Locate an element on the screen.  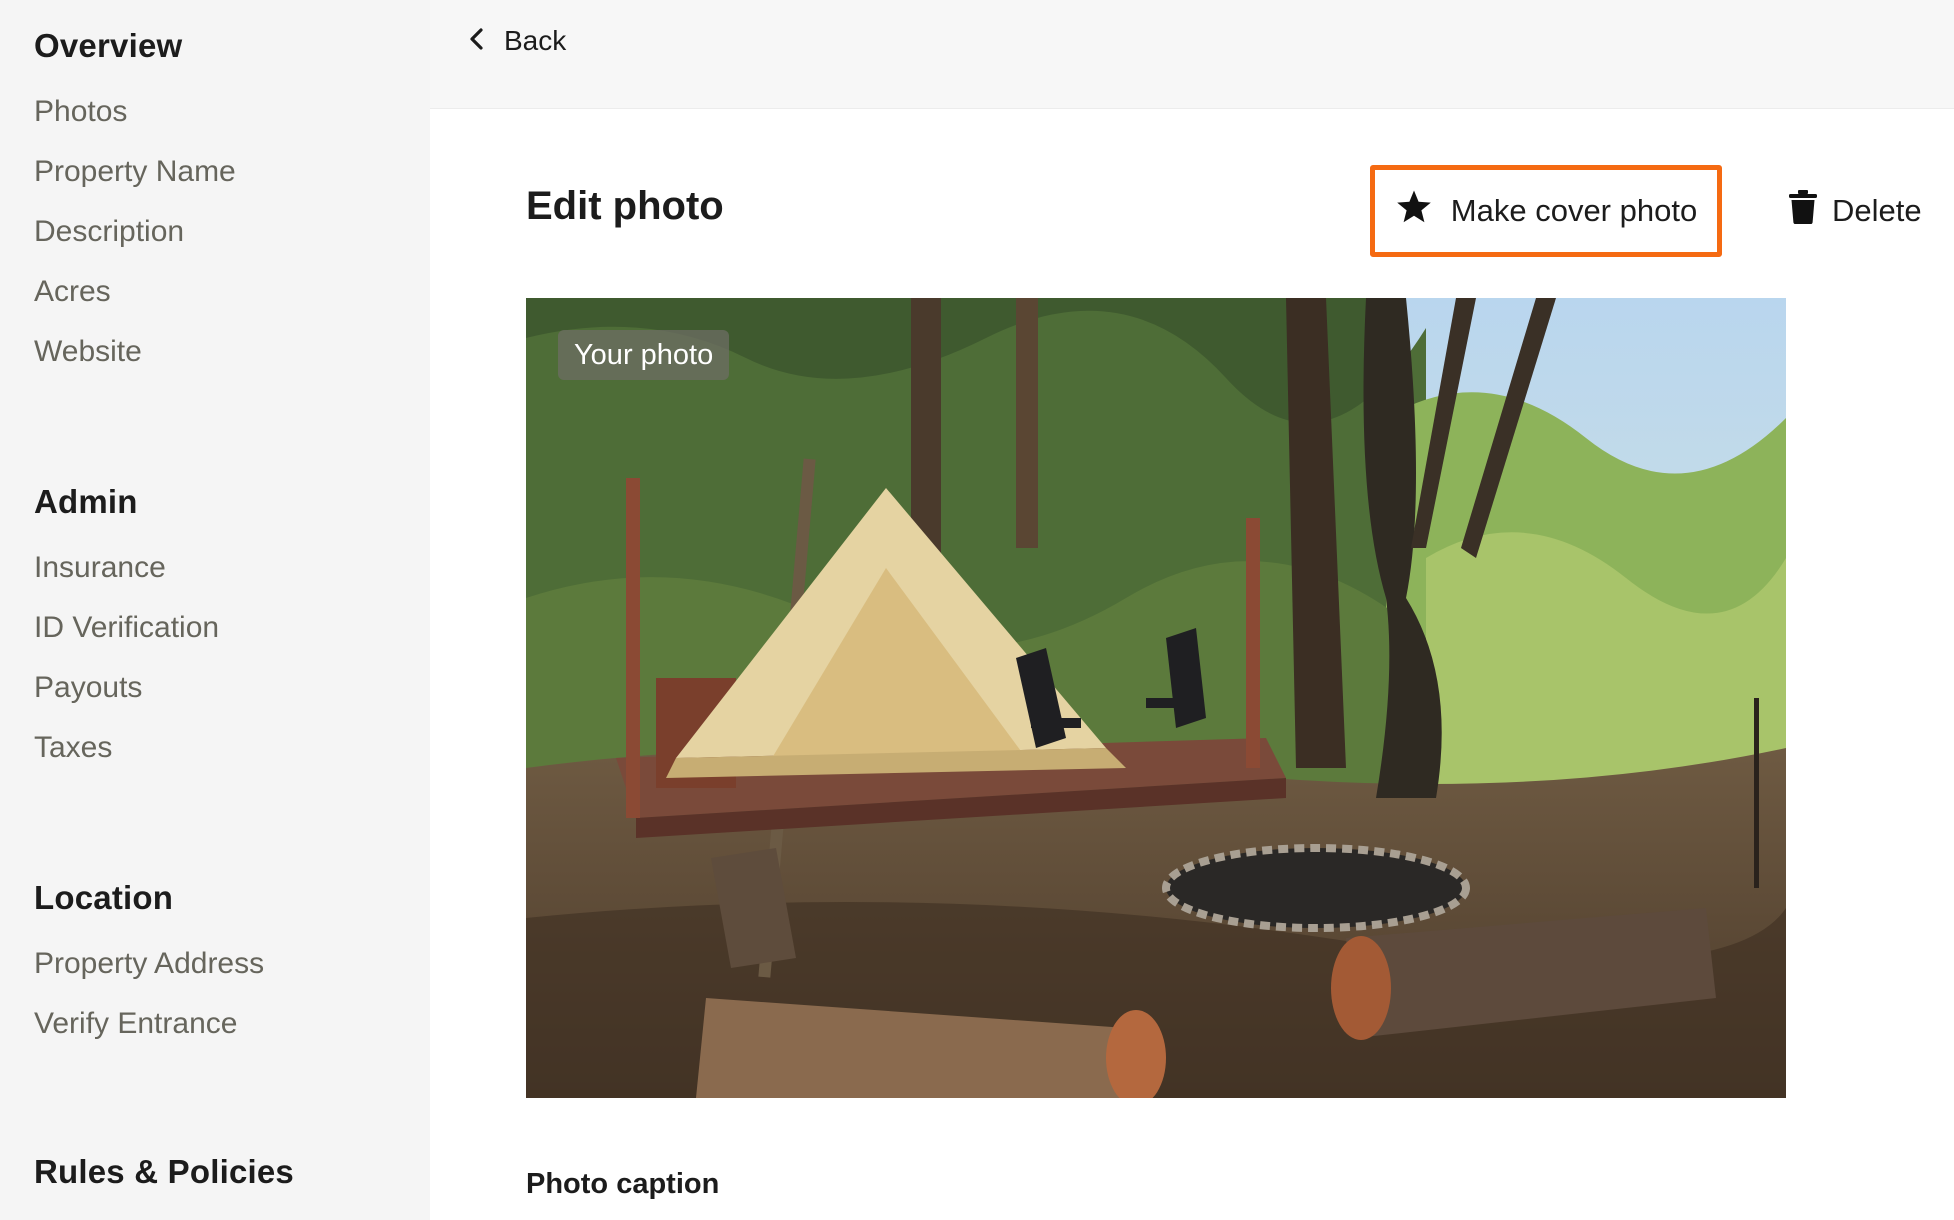
sidebar-item-insurance: Insurance is located at coordinates (126, 568).